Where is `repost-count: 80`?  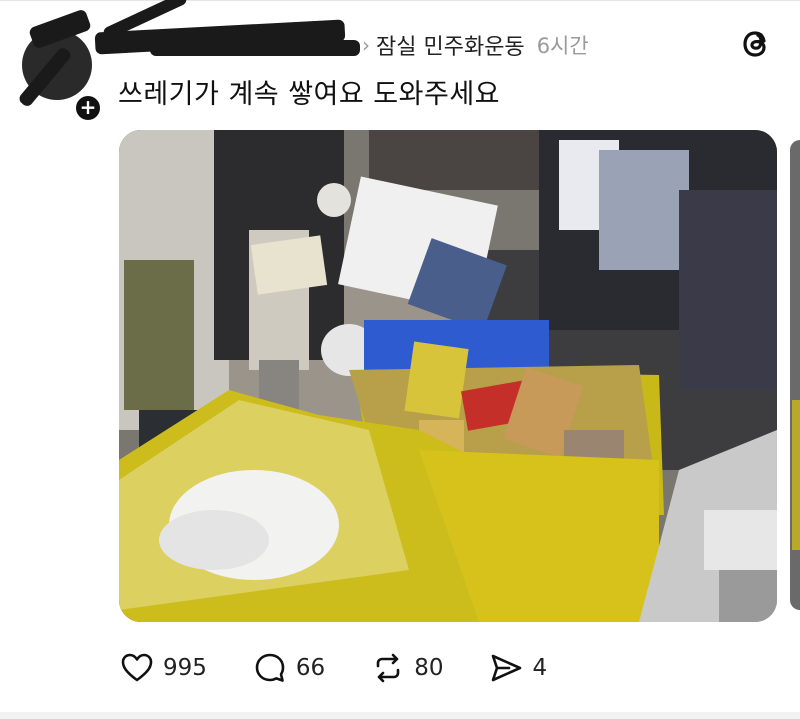 repost-count: 80 is located at coordinates (429, 668).